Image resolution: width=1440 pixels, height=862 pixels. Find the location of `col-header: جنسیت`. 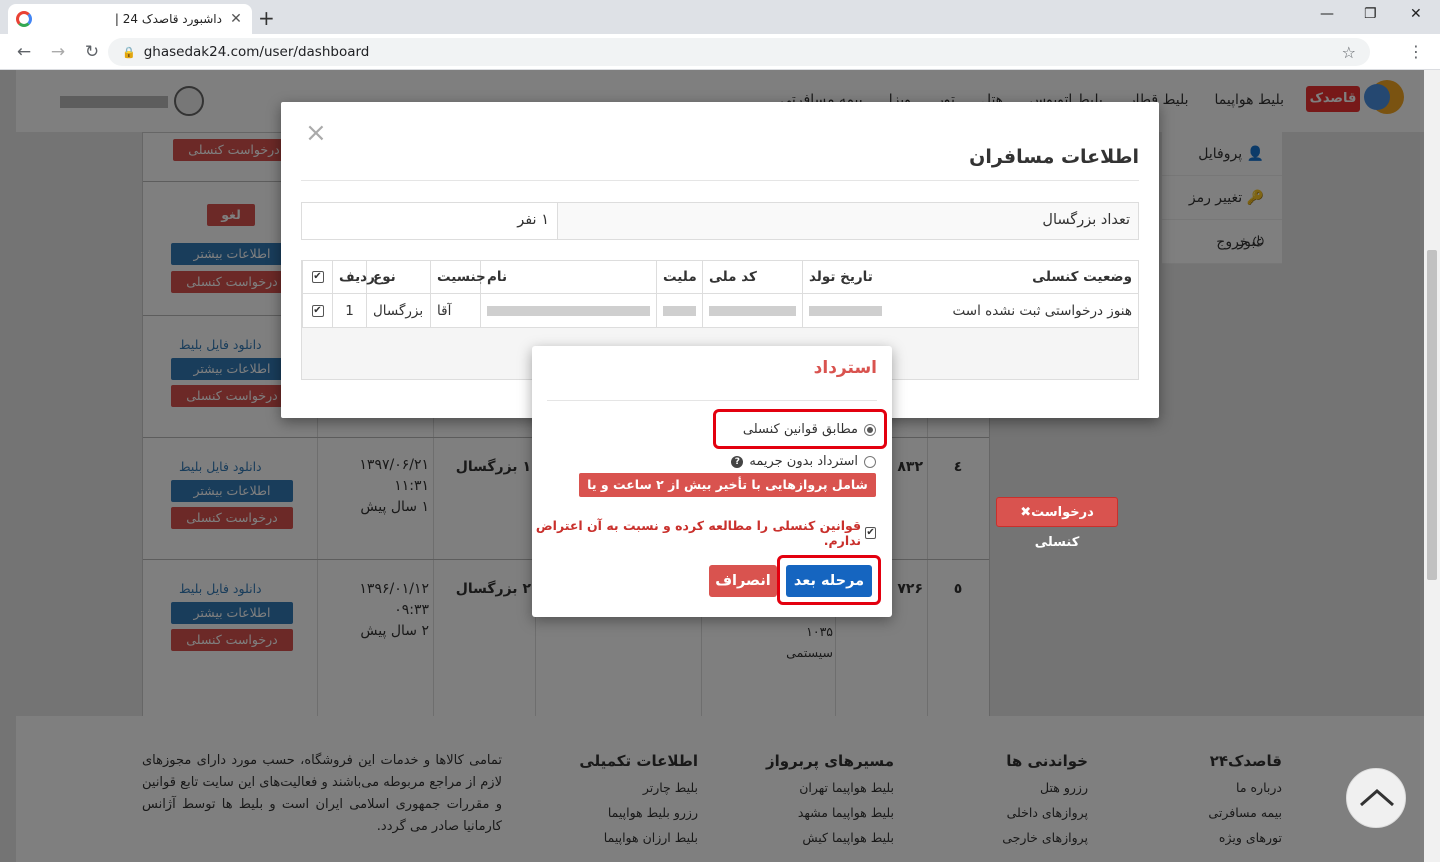

col-header: جنسیت is located at coordinates (458, 277).